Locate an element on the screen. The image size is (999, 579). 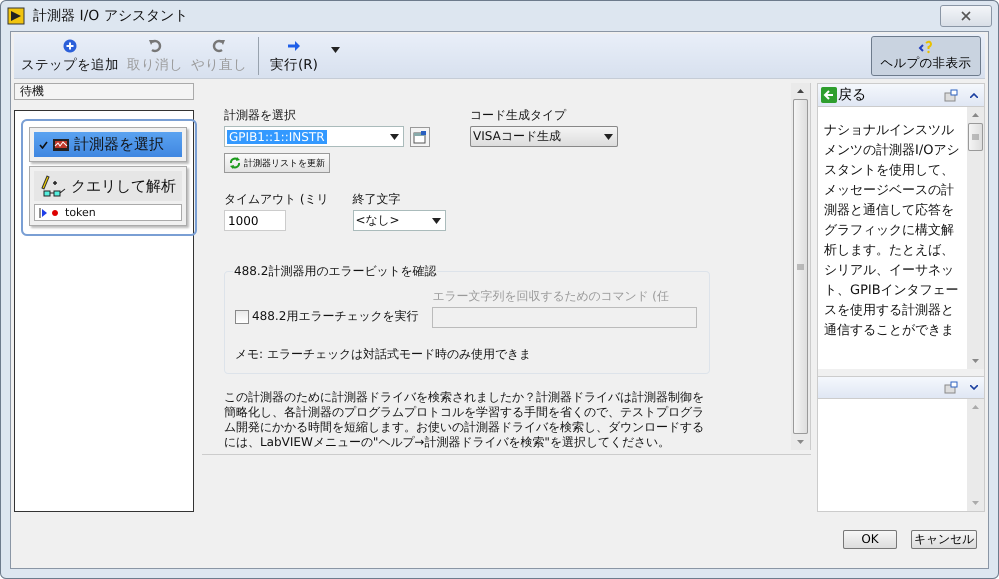
undo-icon is located at coordinates (155, 45).